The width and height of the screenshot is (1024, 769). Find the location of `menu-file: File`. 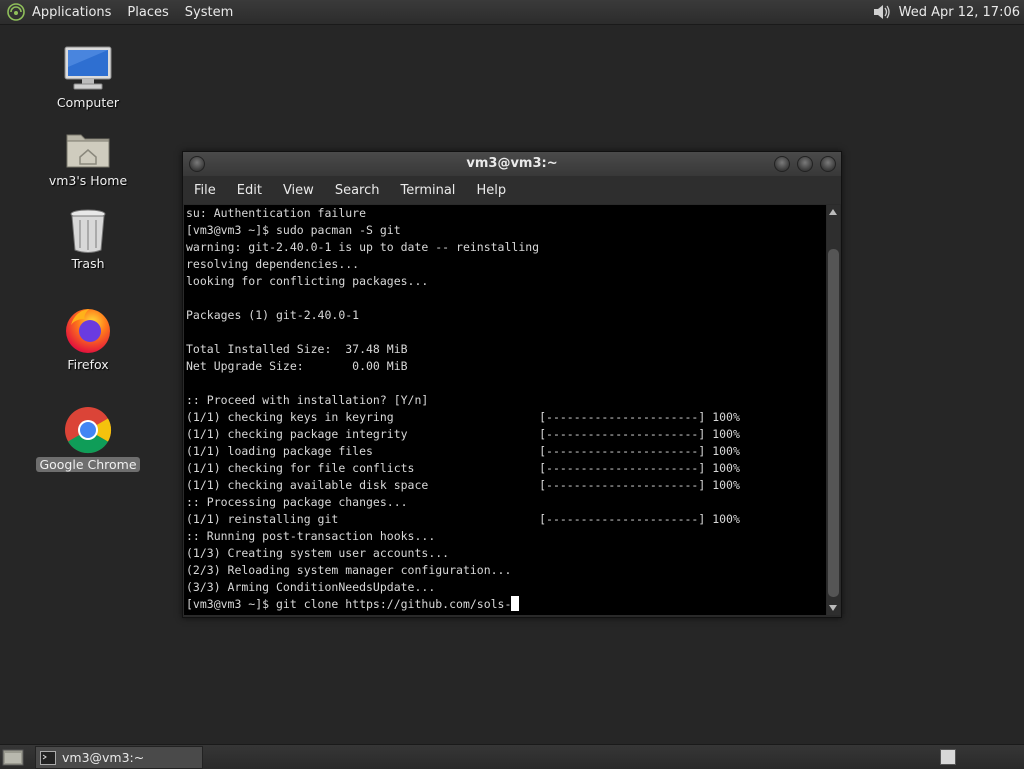

menu-file: File is located at coordinates (205, 190).